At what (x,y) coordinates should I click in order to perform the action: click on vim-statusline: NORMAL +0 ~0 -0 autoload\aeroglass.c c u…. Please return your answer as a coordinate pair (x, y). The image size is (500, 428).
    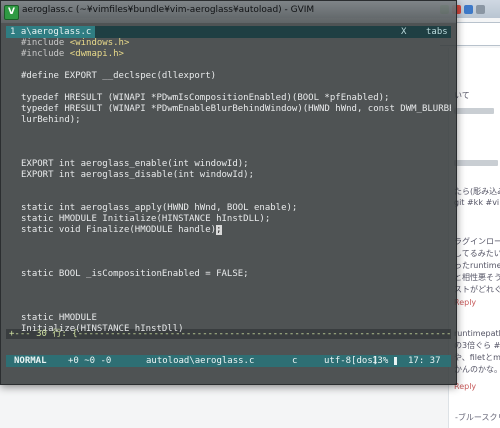
    Looking at the image, I should click on (228, 361).